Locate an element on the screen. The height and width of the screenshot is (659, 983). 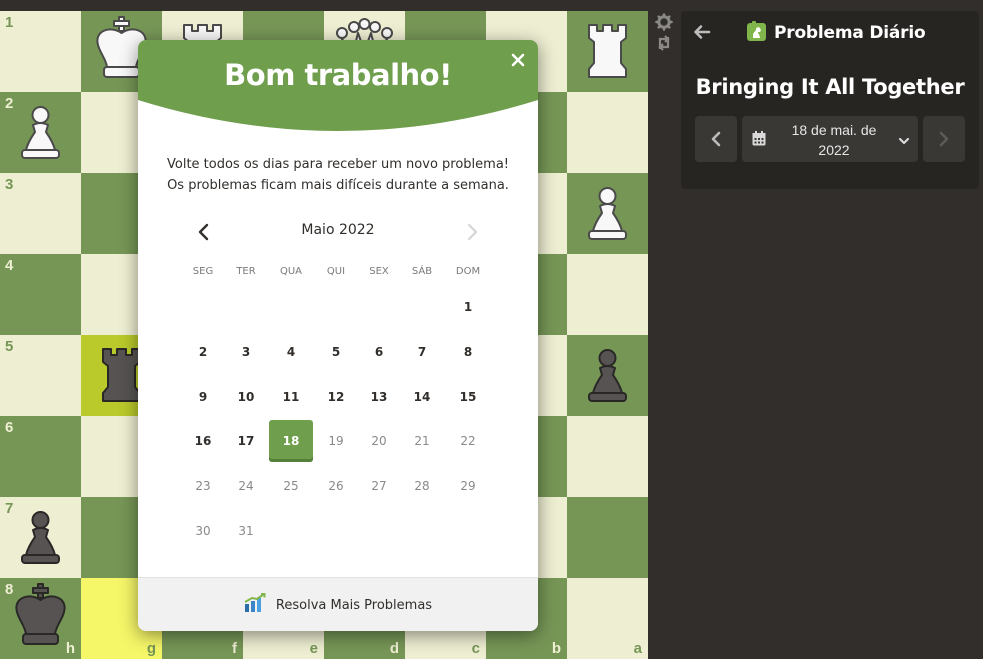
calendar-day: 14 is located at coordinates (422, 397).